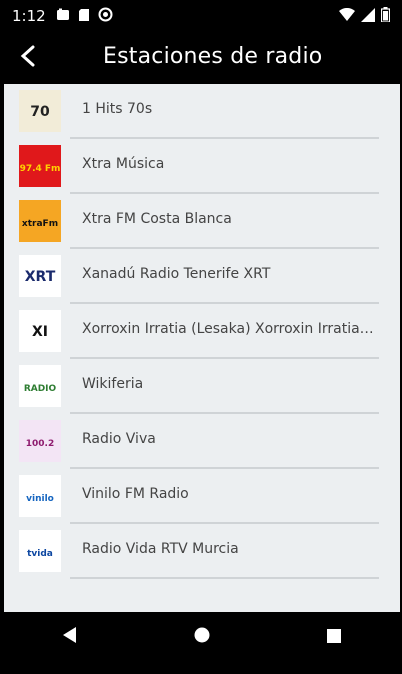  What do you see at coordinates (224, 578) in the screenshot?
I see `row-divider` at bounding box center [224, 578].